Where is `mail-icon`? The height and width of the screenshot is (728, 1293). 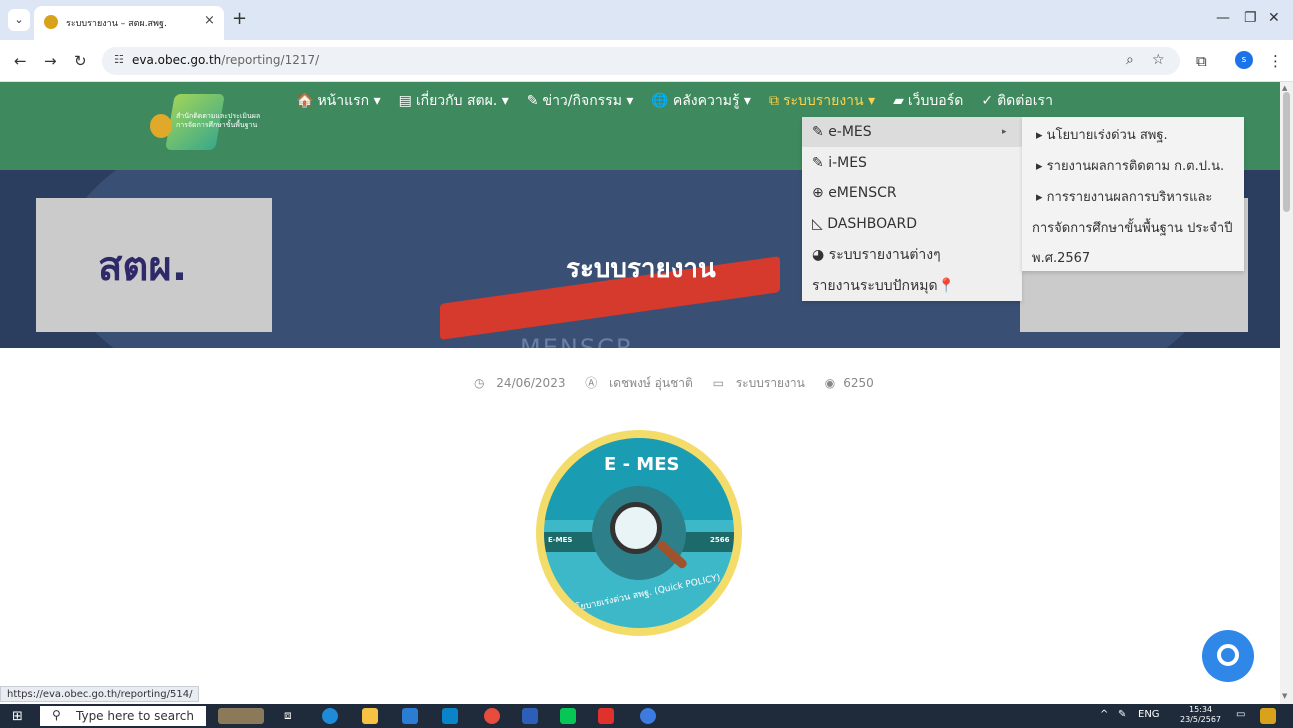
mail-icon is located at coordinates (410, 716).